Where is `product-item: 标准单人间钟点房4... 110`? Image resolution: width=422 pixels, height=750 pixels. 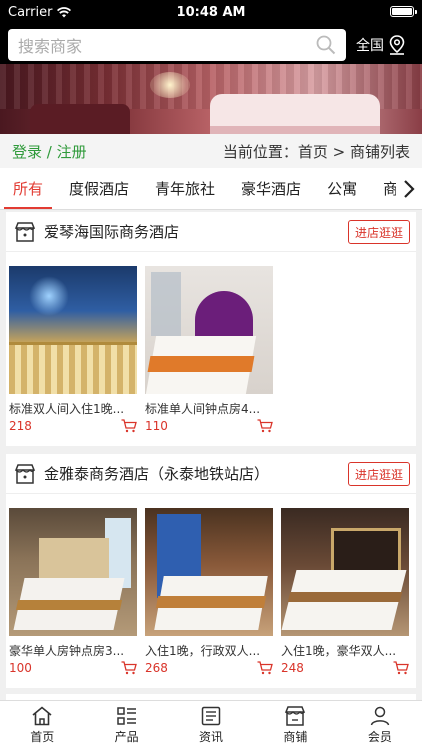
product-item: 标准单人间钟点房4... 110 is located at coordinates (209, 349).